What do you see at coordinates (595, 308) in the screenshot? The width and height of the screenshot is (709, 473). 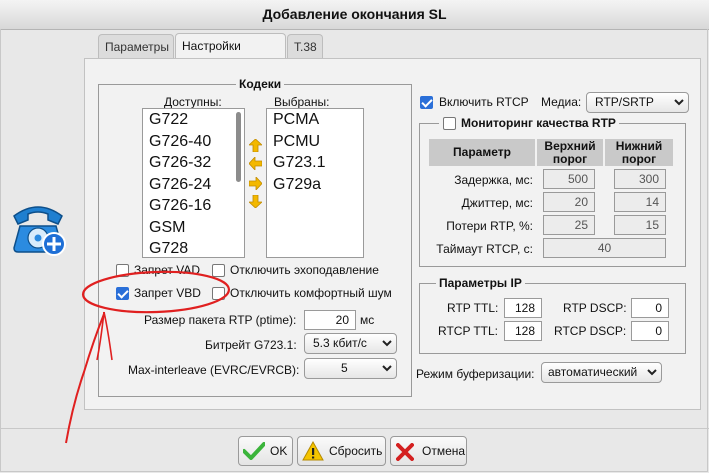 I see `rtp-dscp-label: RTP DSCP:` at bounding box center [595, 308].